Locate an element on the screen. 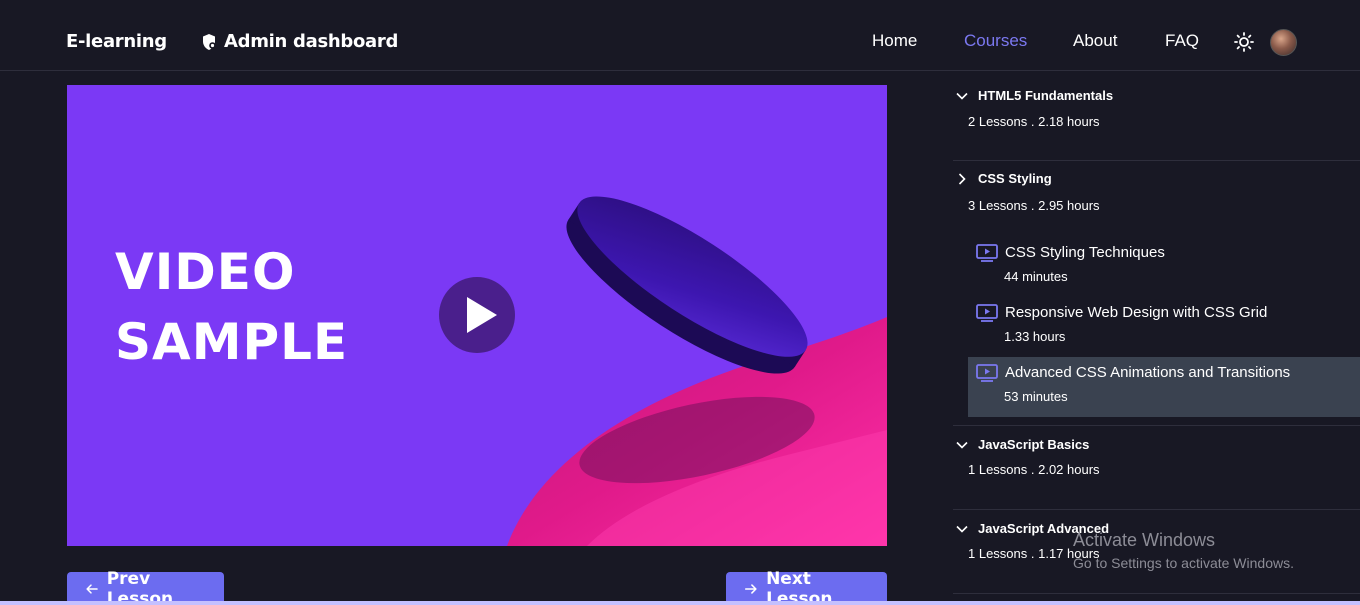 This screenshot has width=1360, height=605. admin-dashboard-label: Admin dashboard is located at coordinates (311, 41).